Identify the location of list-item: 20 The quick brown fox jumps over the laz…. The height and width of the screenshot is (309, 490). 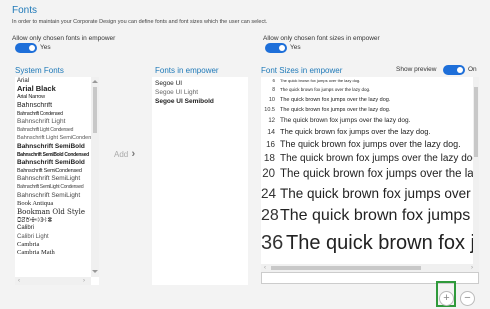
(367, 174).